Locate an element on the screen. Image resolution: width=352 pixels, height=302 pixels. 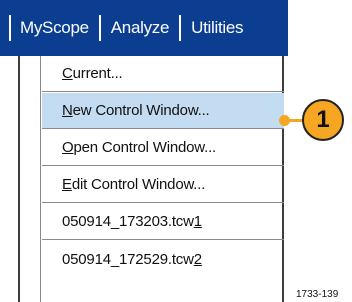
menu-item-recent-file-2: 050914_172529.tcw 2 is located at coordinates (163, 259).